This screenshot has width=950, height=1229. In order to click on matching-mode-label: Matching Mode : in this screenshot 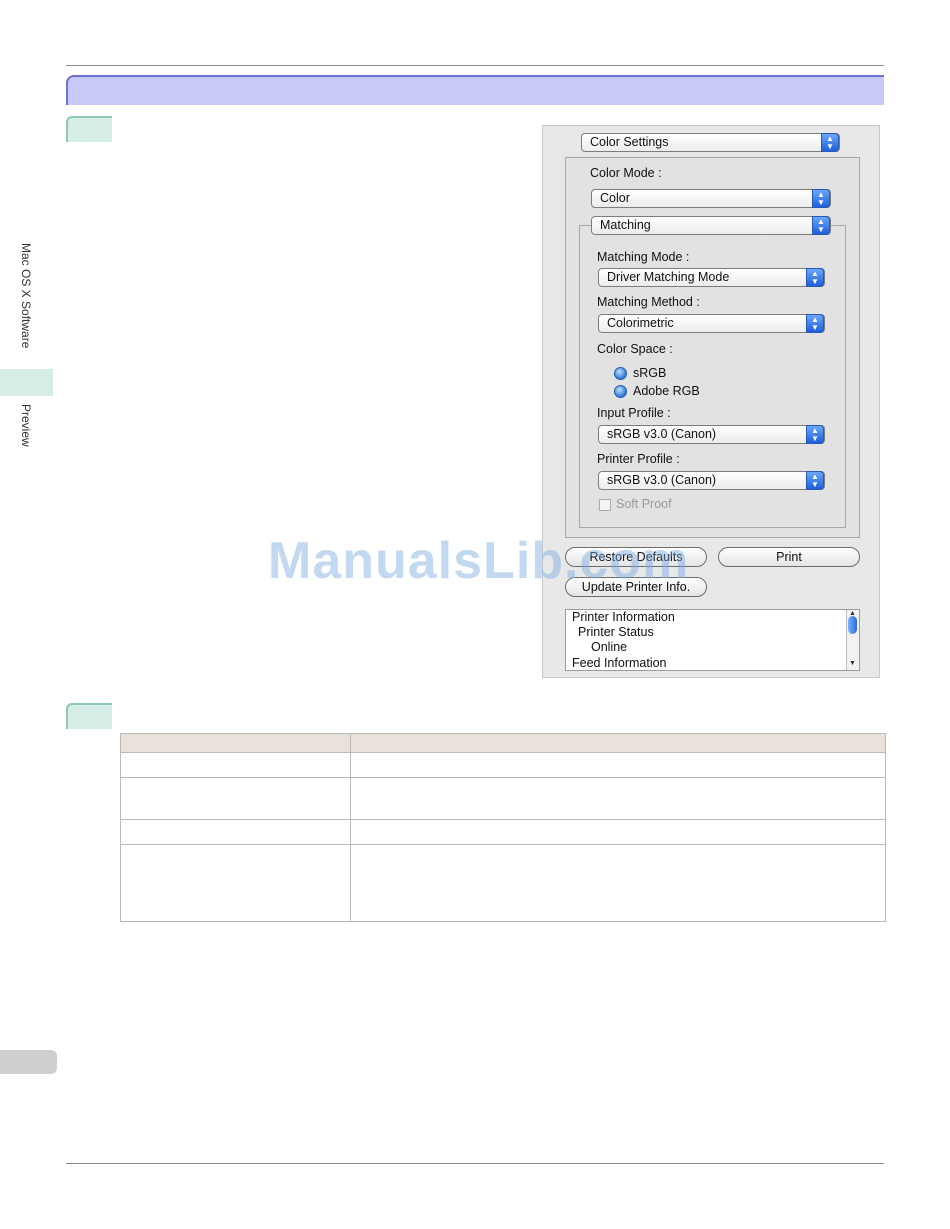, I will do `click(643, 257)`.